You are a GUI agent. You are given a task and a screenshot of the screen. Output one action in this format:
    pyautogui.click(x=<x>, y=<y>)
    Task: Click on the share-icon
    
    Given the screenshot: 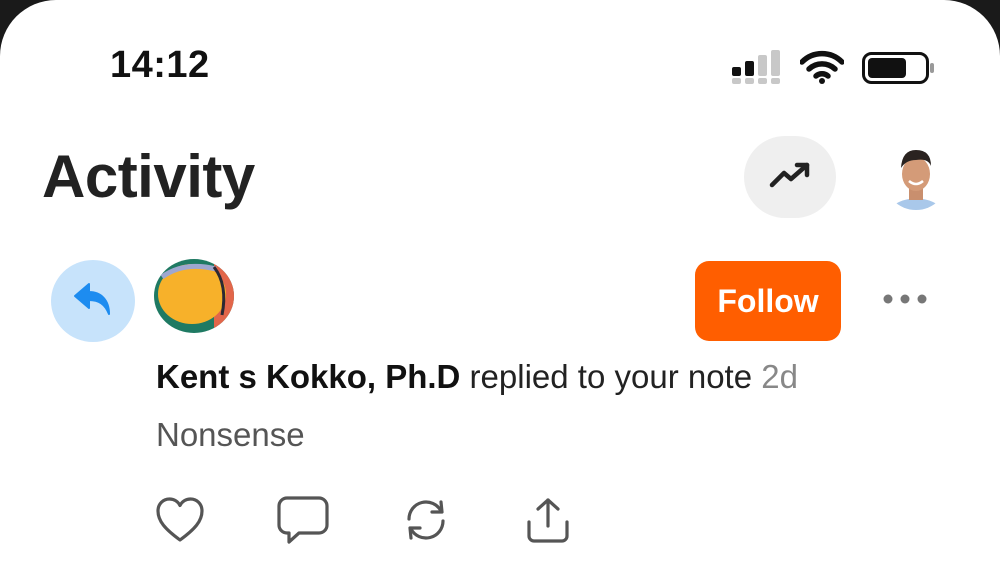 What is the action you would take?
    pyautogui.click(x=548, y=522)
    